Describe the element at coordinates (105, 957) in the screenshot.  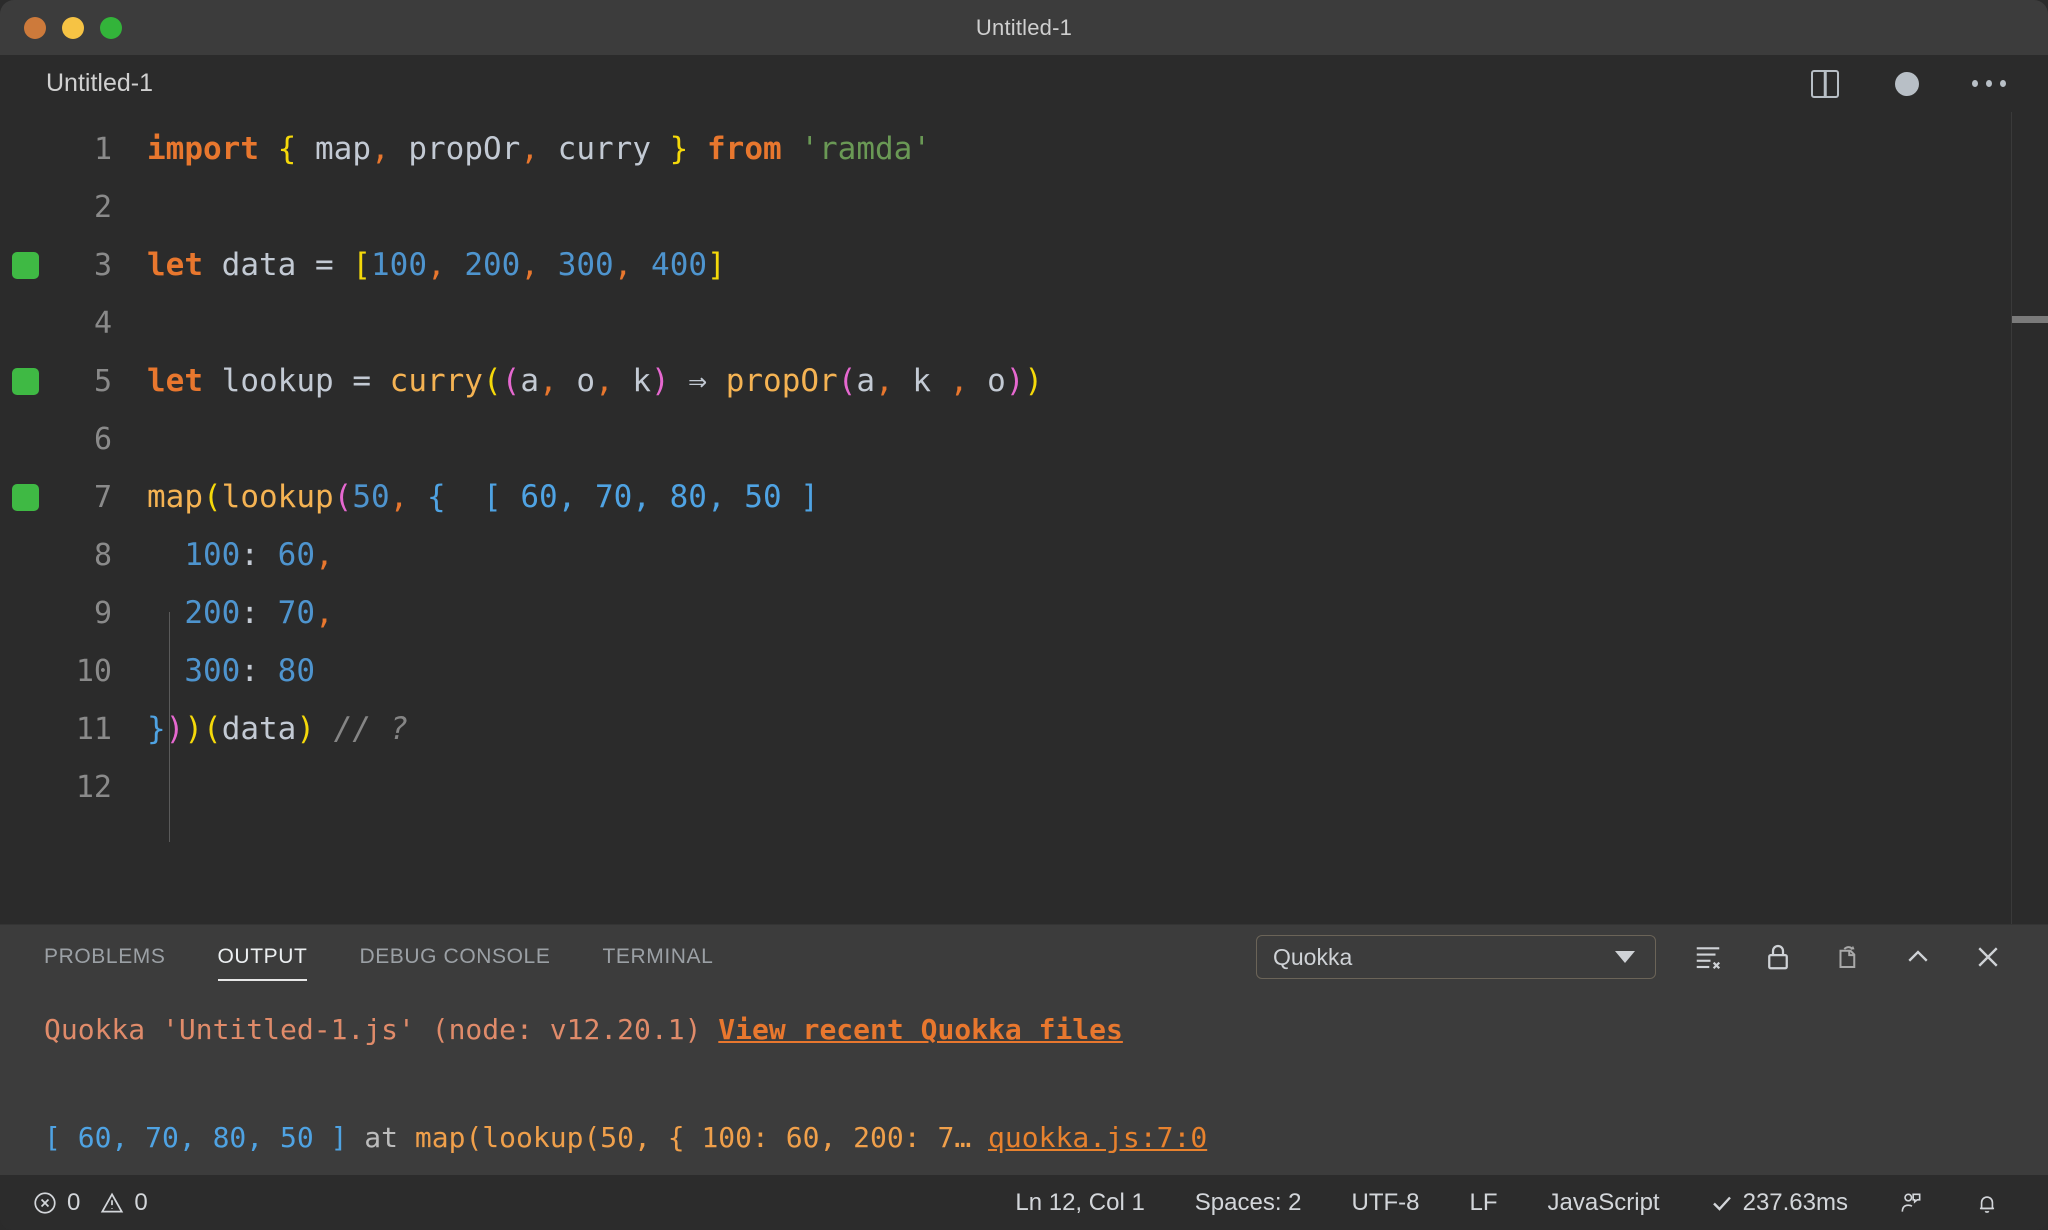
I see `panel-tab-problems: PROBLEMS` at that location.